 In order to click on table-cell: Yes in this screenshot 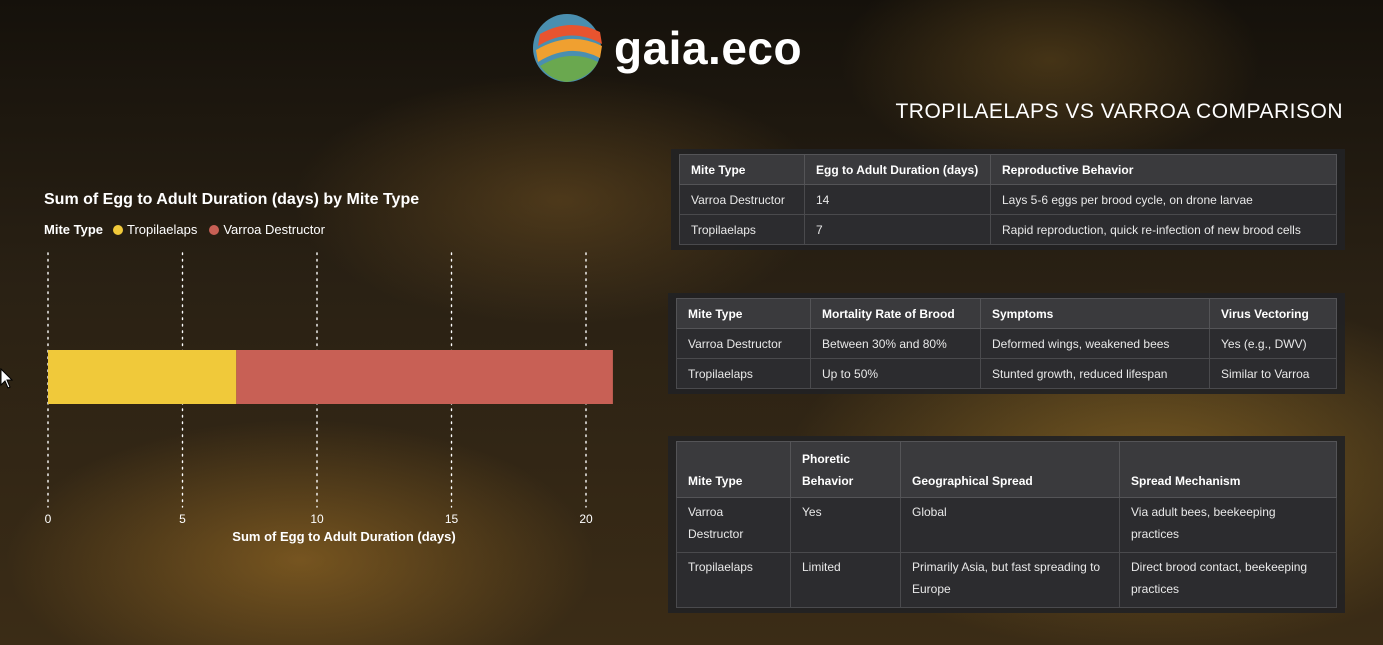, I will do `click(845, 525)`.